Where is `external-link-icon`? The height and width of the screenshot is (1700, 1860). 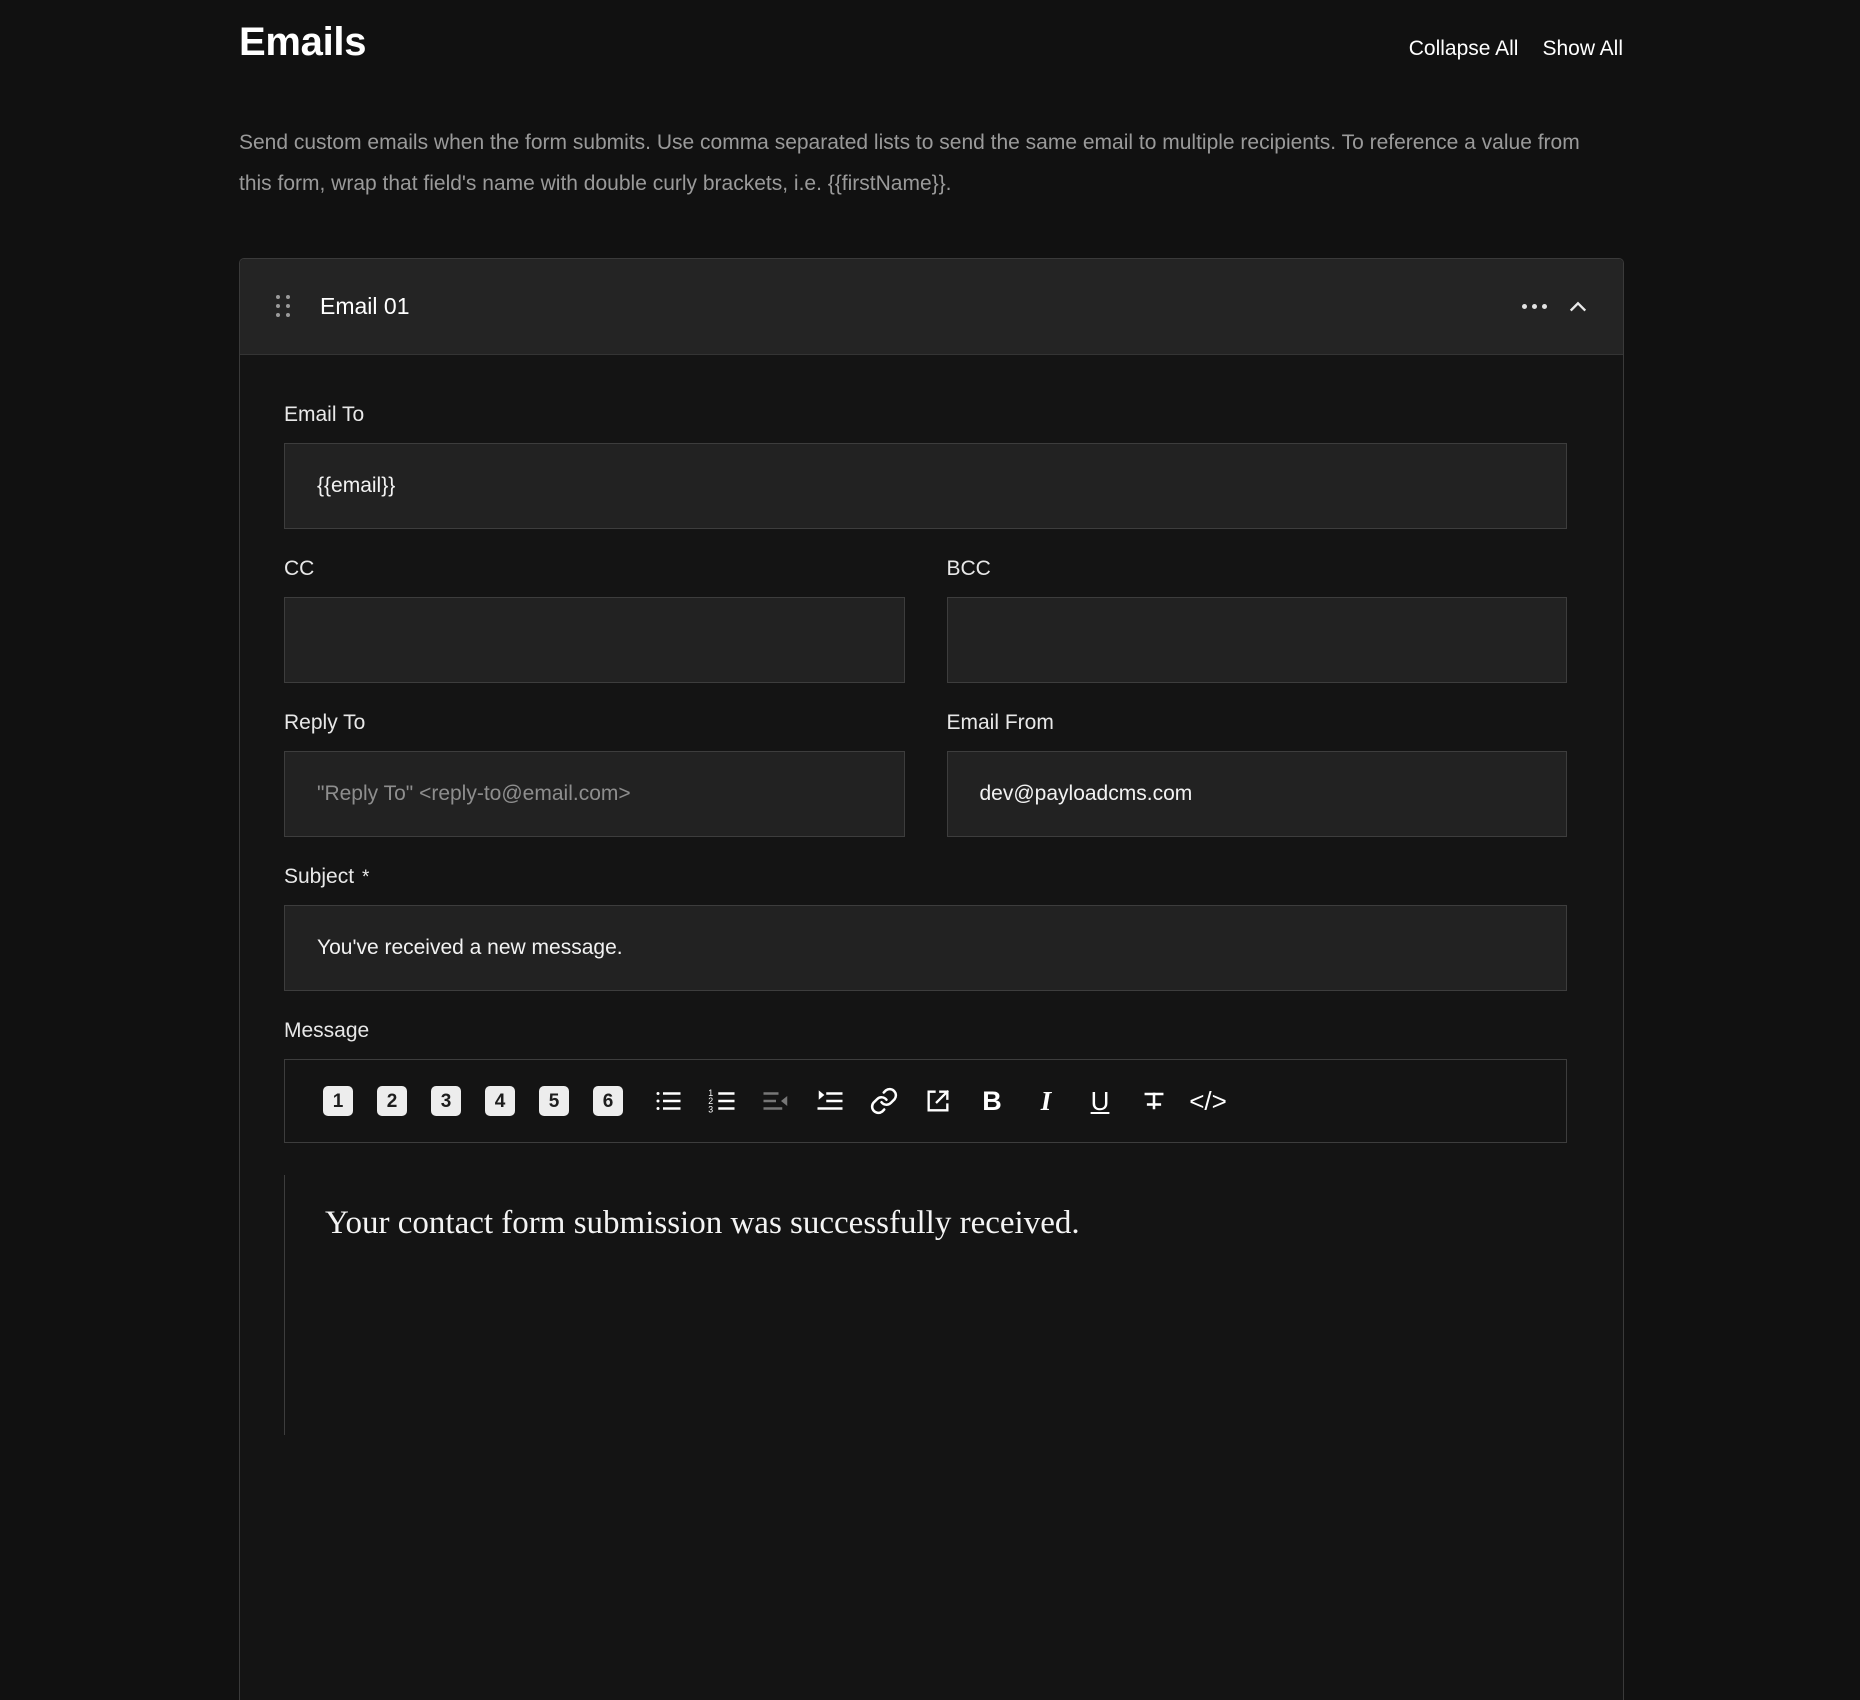
external-link-icon is located at coordinates (938, 1101).